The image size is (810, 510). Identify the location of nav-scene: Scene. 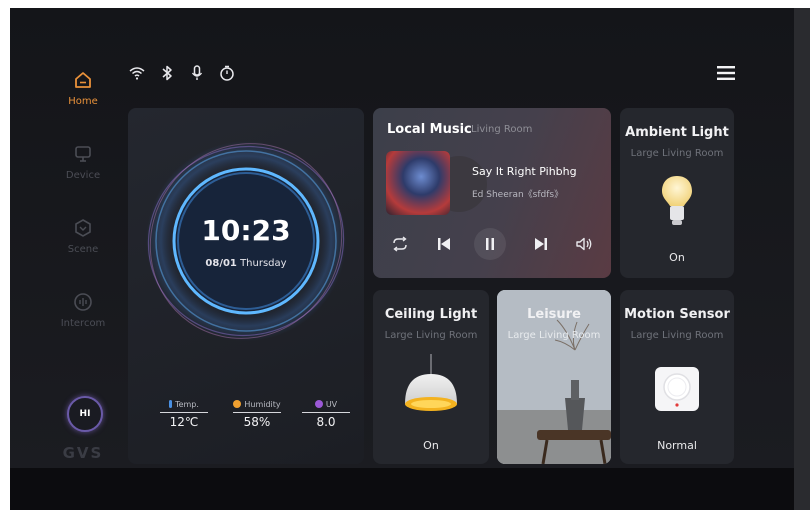
(83, 236).